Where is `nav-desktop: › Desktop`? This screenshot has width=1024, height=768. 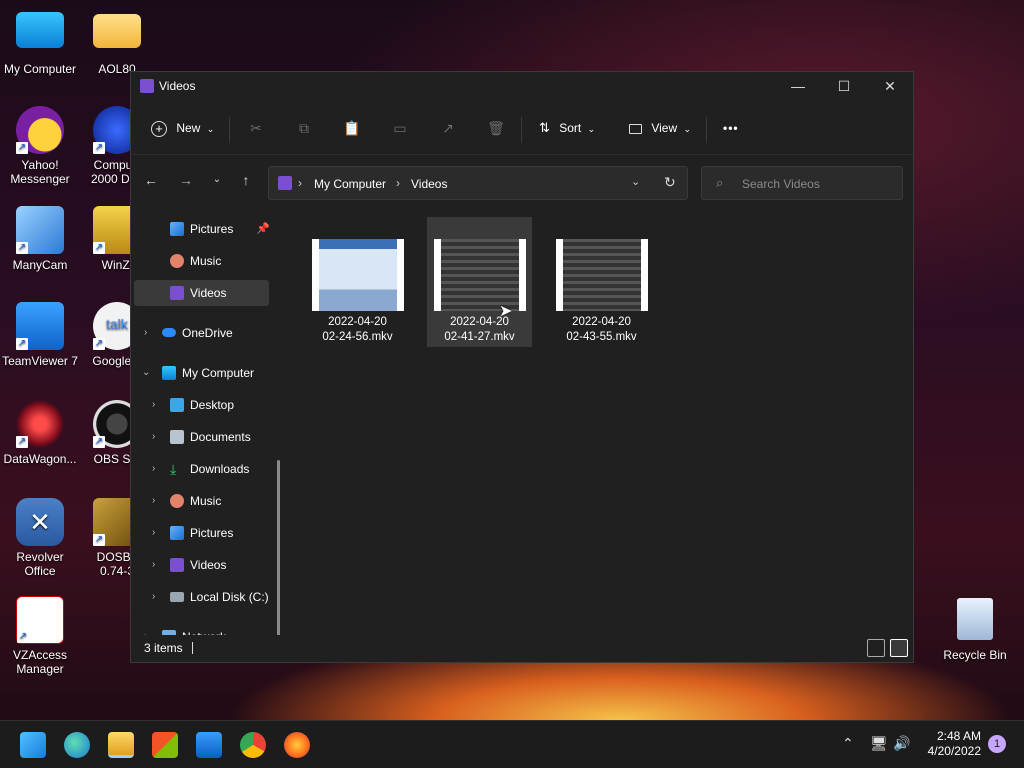
nav-desktop: › Desktop is located at coordinates (201, 405).